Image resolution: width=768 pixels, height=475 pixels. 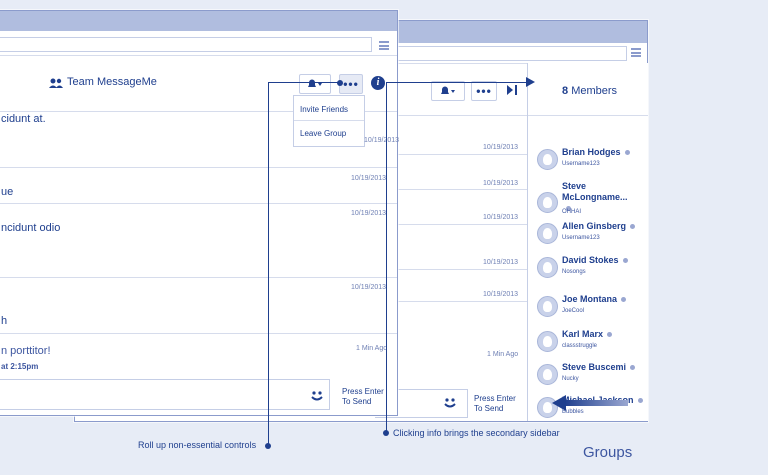 I want to click on back-menu-icon, so click(x=636, y=52).